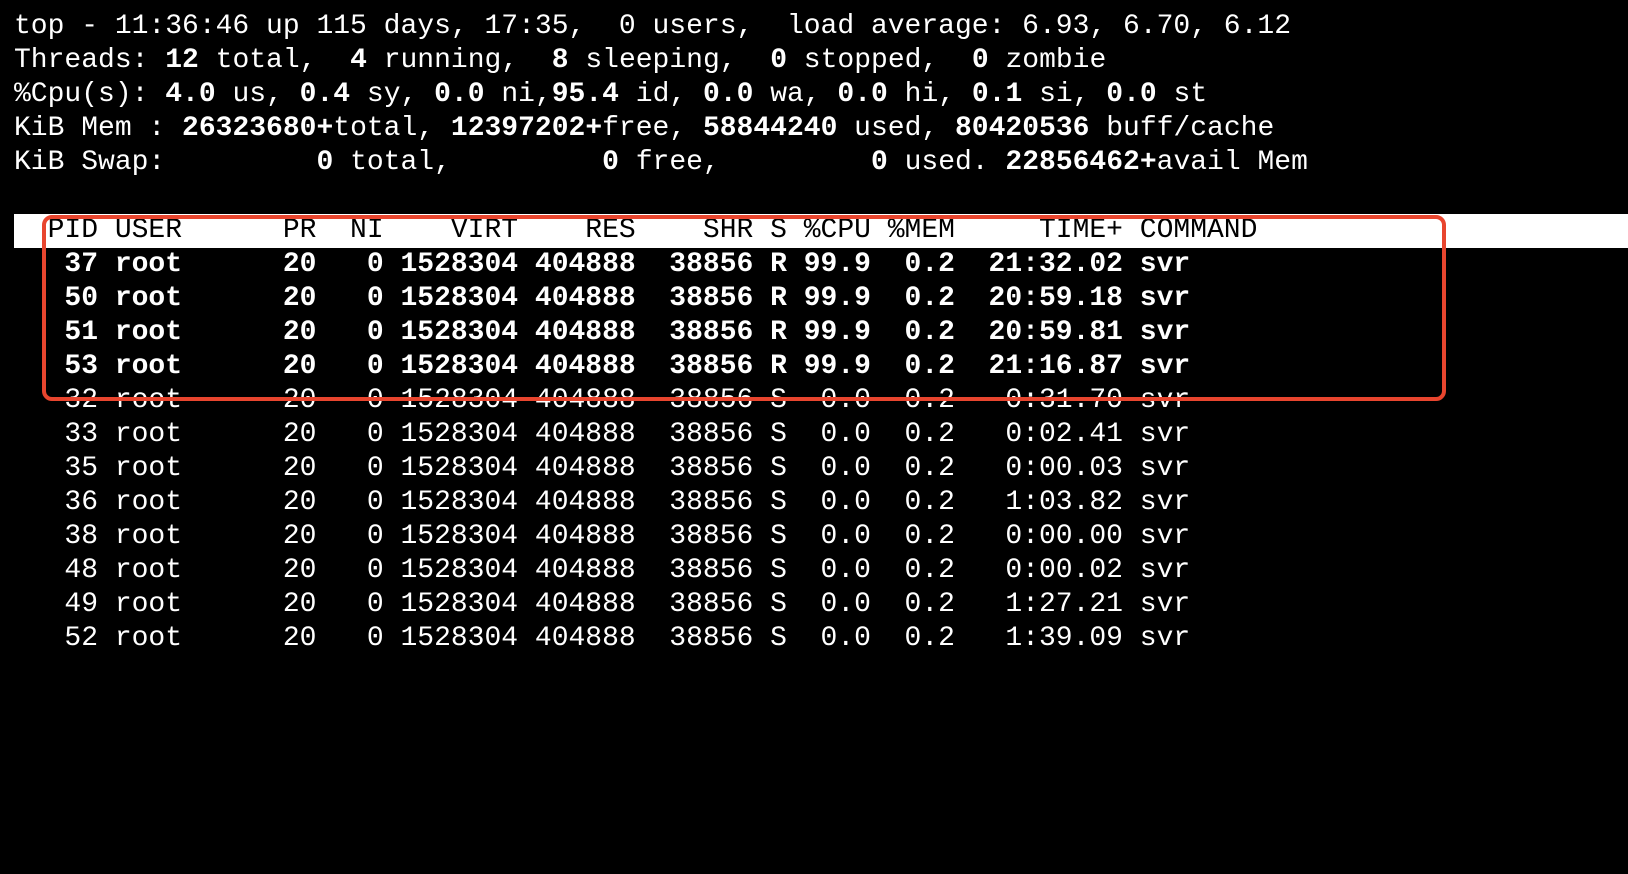 The image size is (1628, 874). What do you see at coordinates (997, 94) in the screenshot?
I see `cpu-si: 0.1` at bounding box center [997, 94].